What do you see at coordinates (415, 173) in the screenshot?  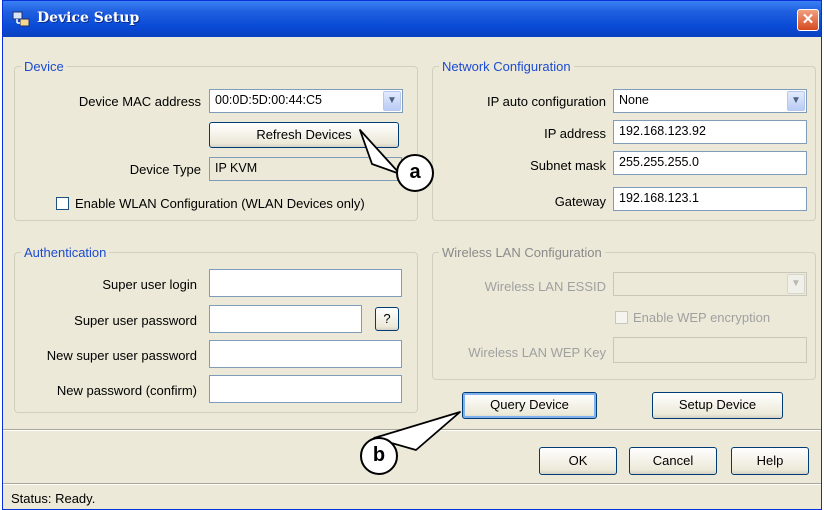 I see `callout-a: a` at bounding box center [415, 173].